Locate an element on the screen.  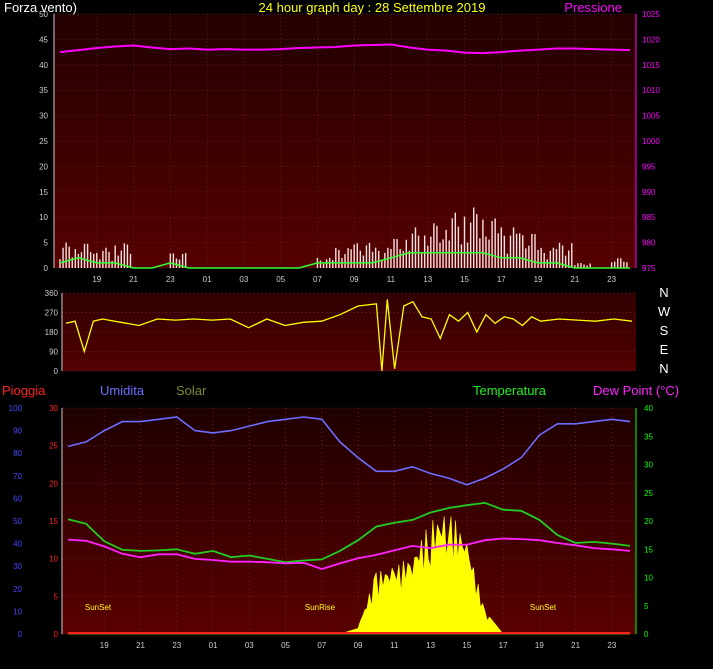
weather-x-tick-label: 11 is located at coordinates (394, 645).